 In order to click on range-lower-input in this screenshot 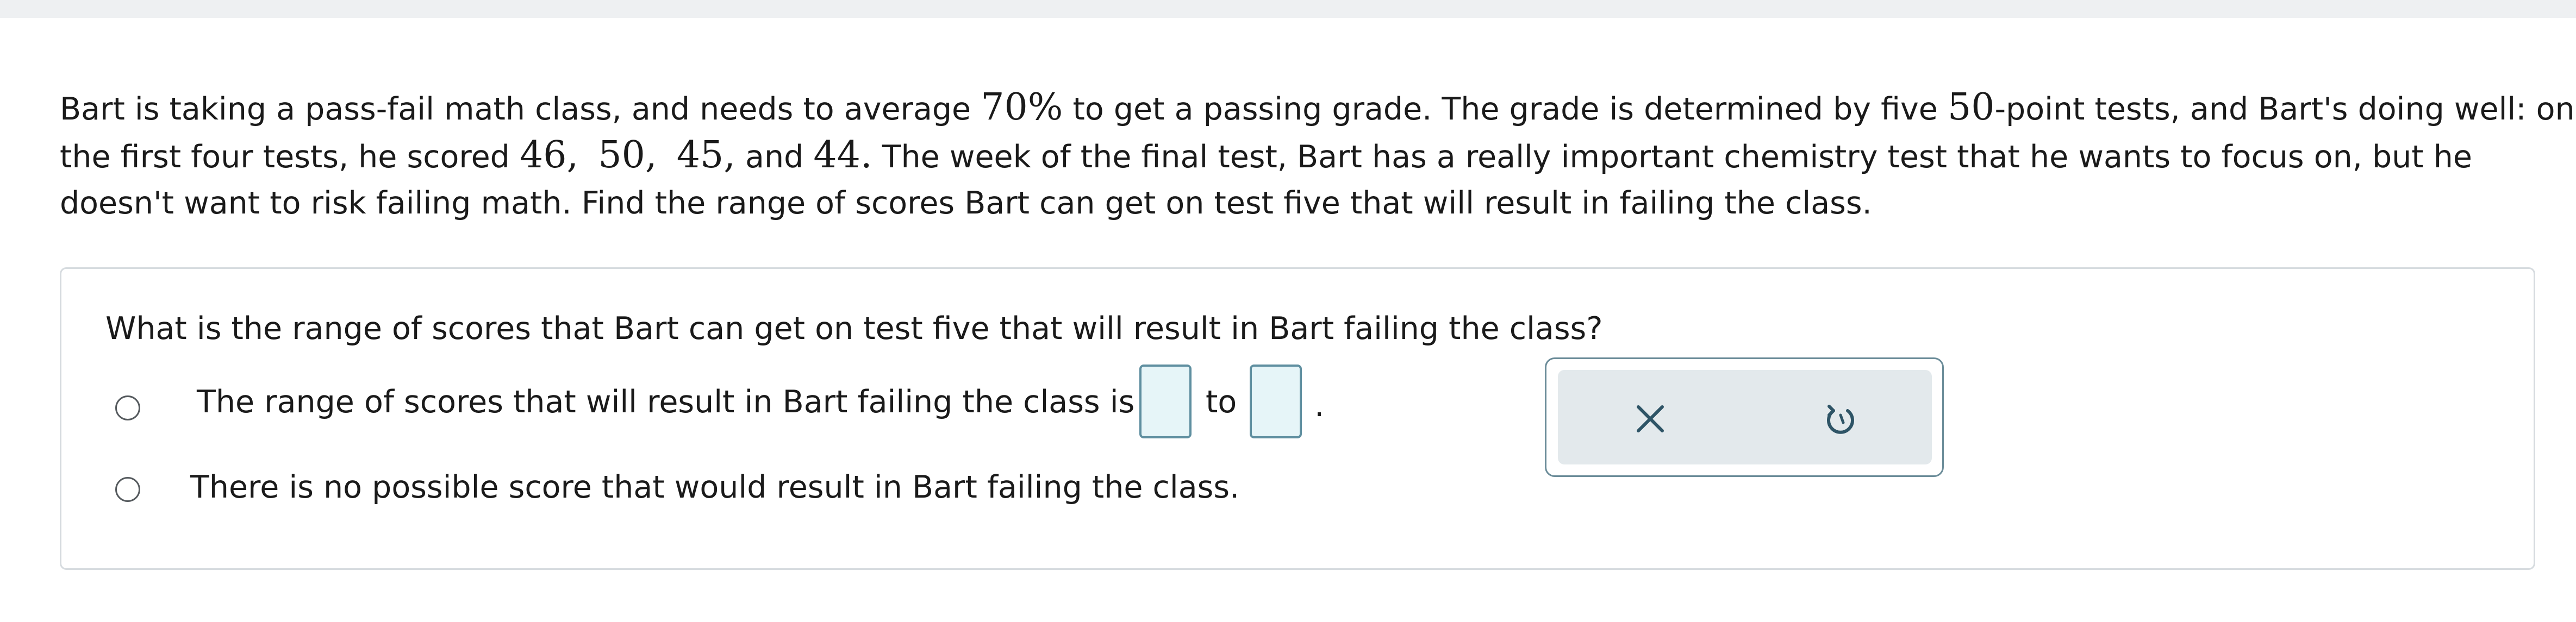, I will do `click(1166, 401)`.